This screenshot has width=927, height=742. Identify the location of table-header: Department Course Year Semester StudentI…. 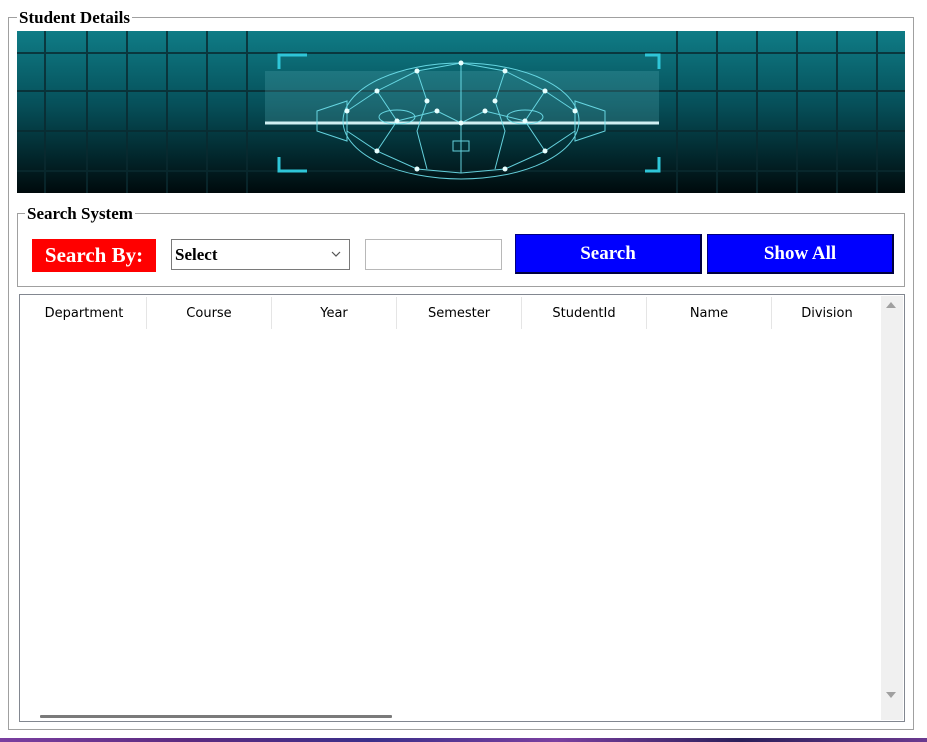
(452, 313).